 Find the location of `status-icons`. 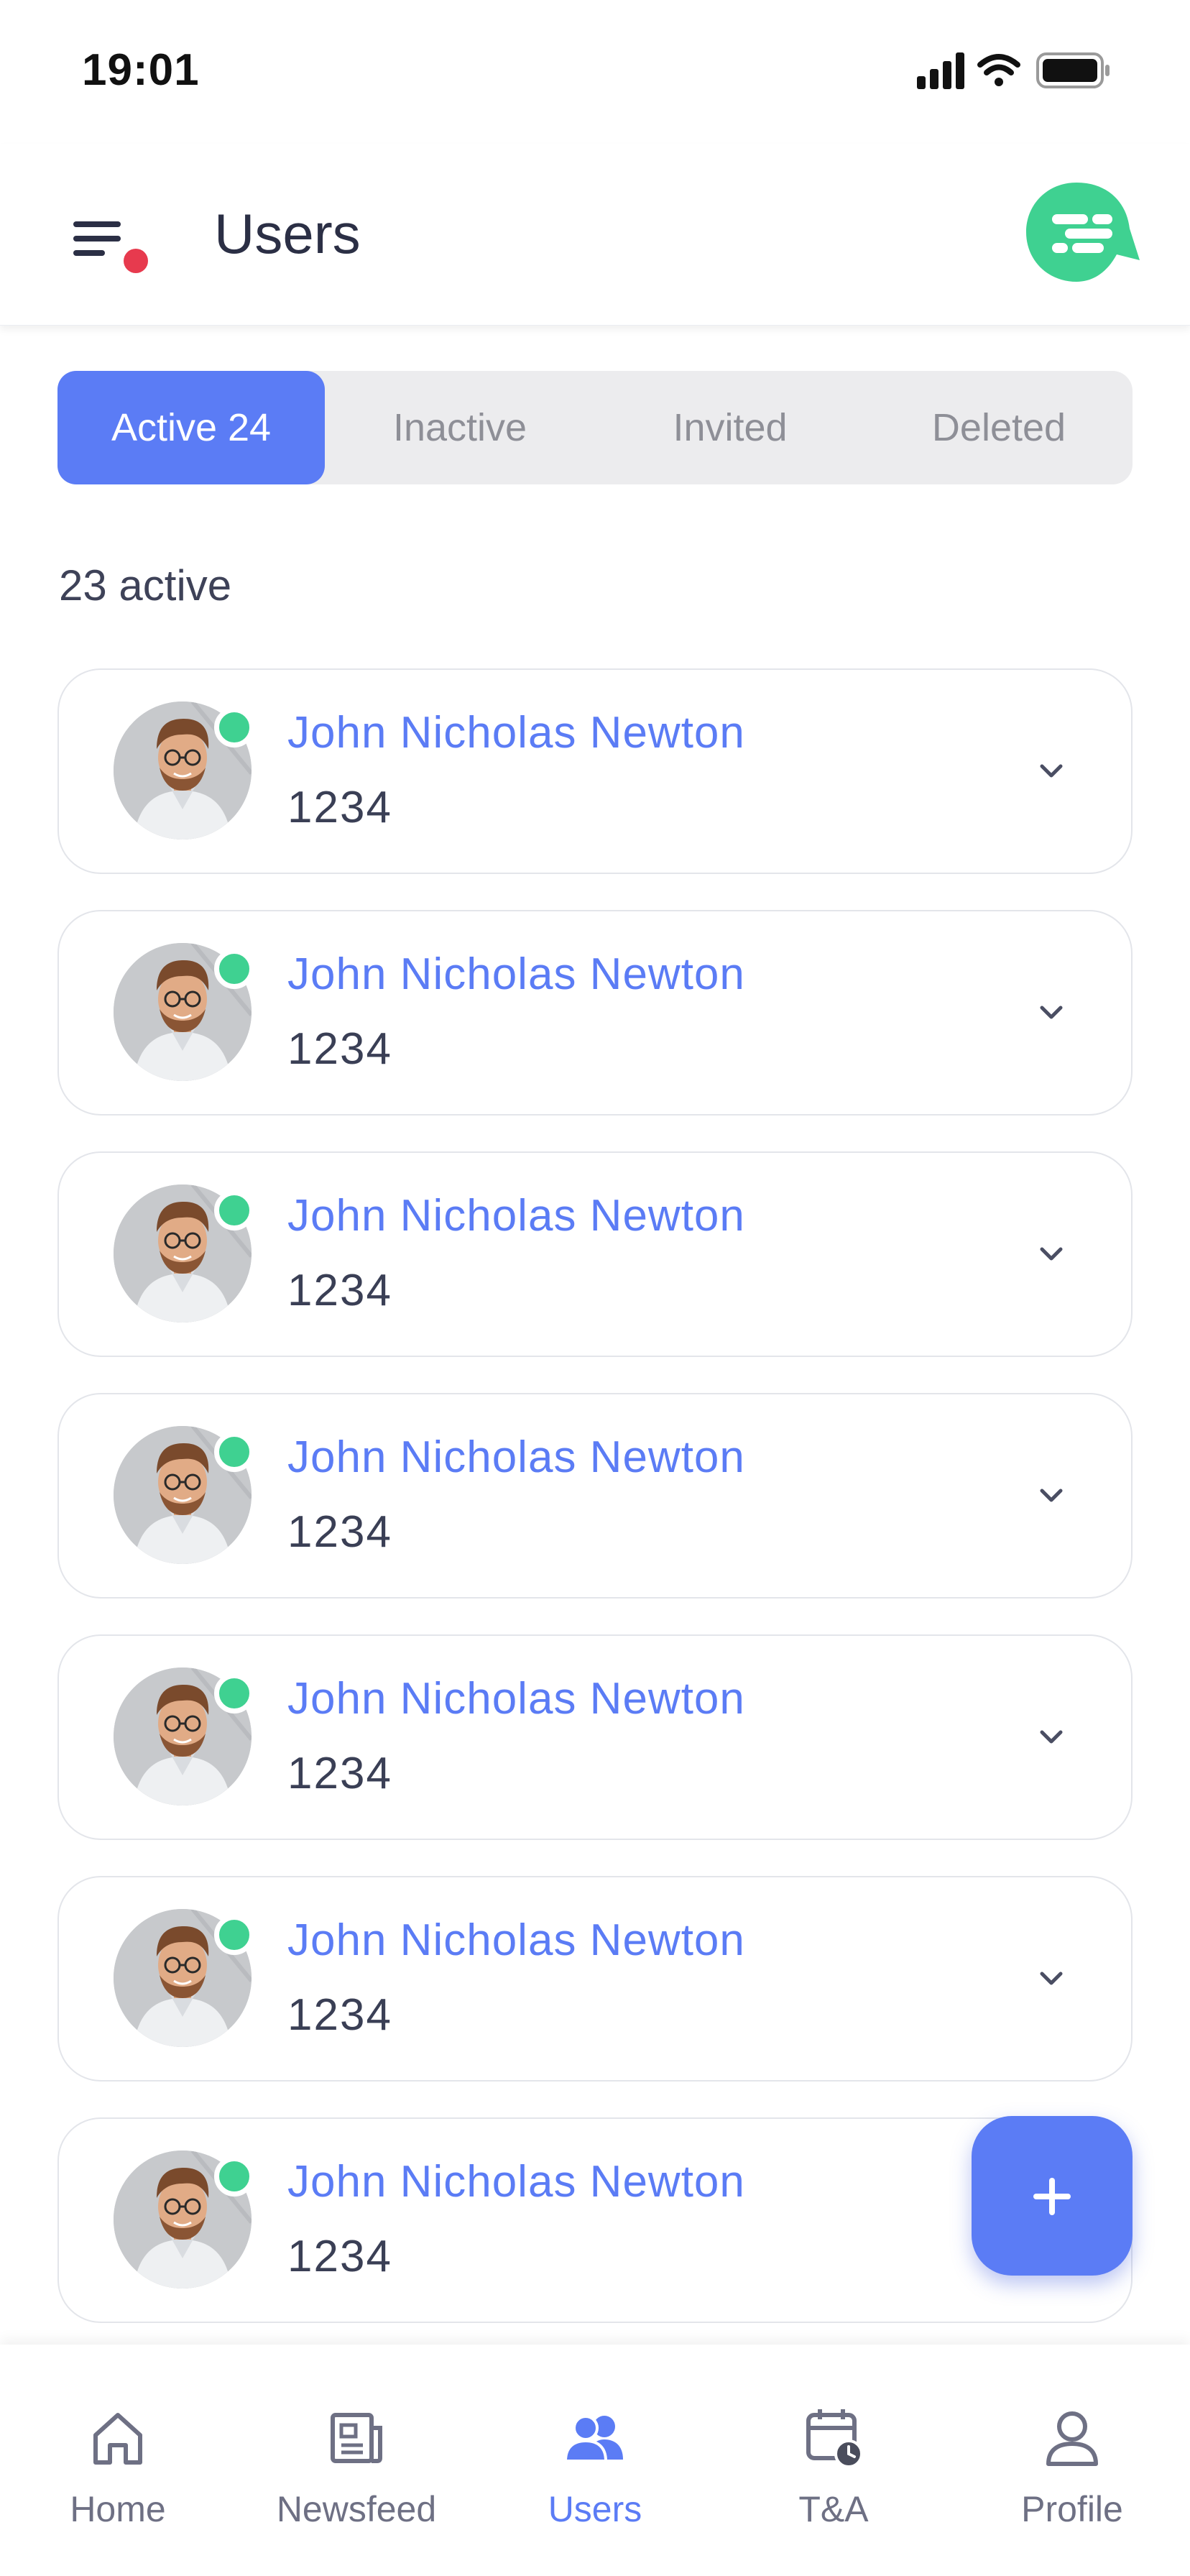

status-icons is located at coordinates (1014, 70).